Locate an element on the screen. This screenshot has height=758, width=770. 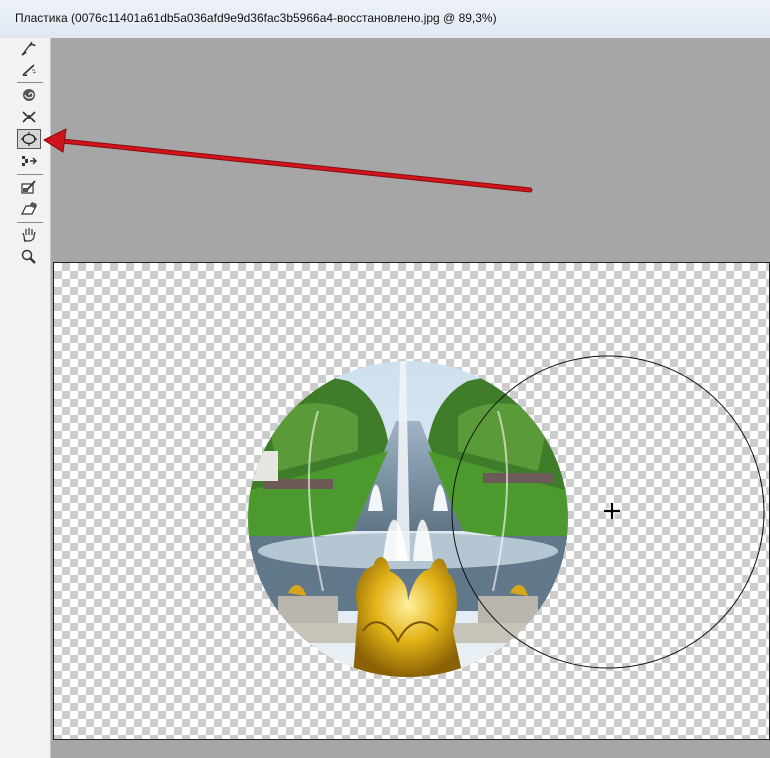
pucker-tool-button is located at coordinates (29, 117).